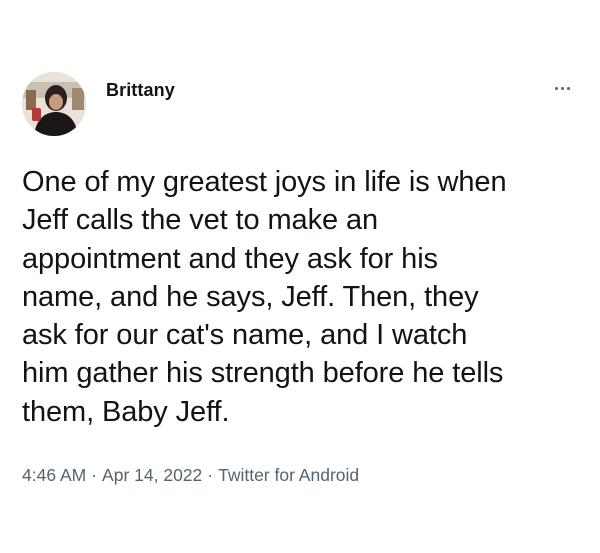  What do you see at coordinates (152, 475) in the screenshot?
I see `tweet-date: Apr 14, 2022` at bounding box center [152, 475].